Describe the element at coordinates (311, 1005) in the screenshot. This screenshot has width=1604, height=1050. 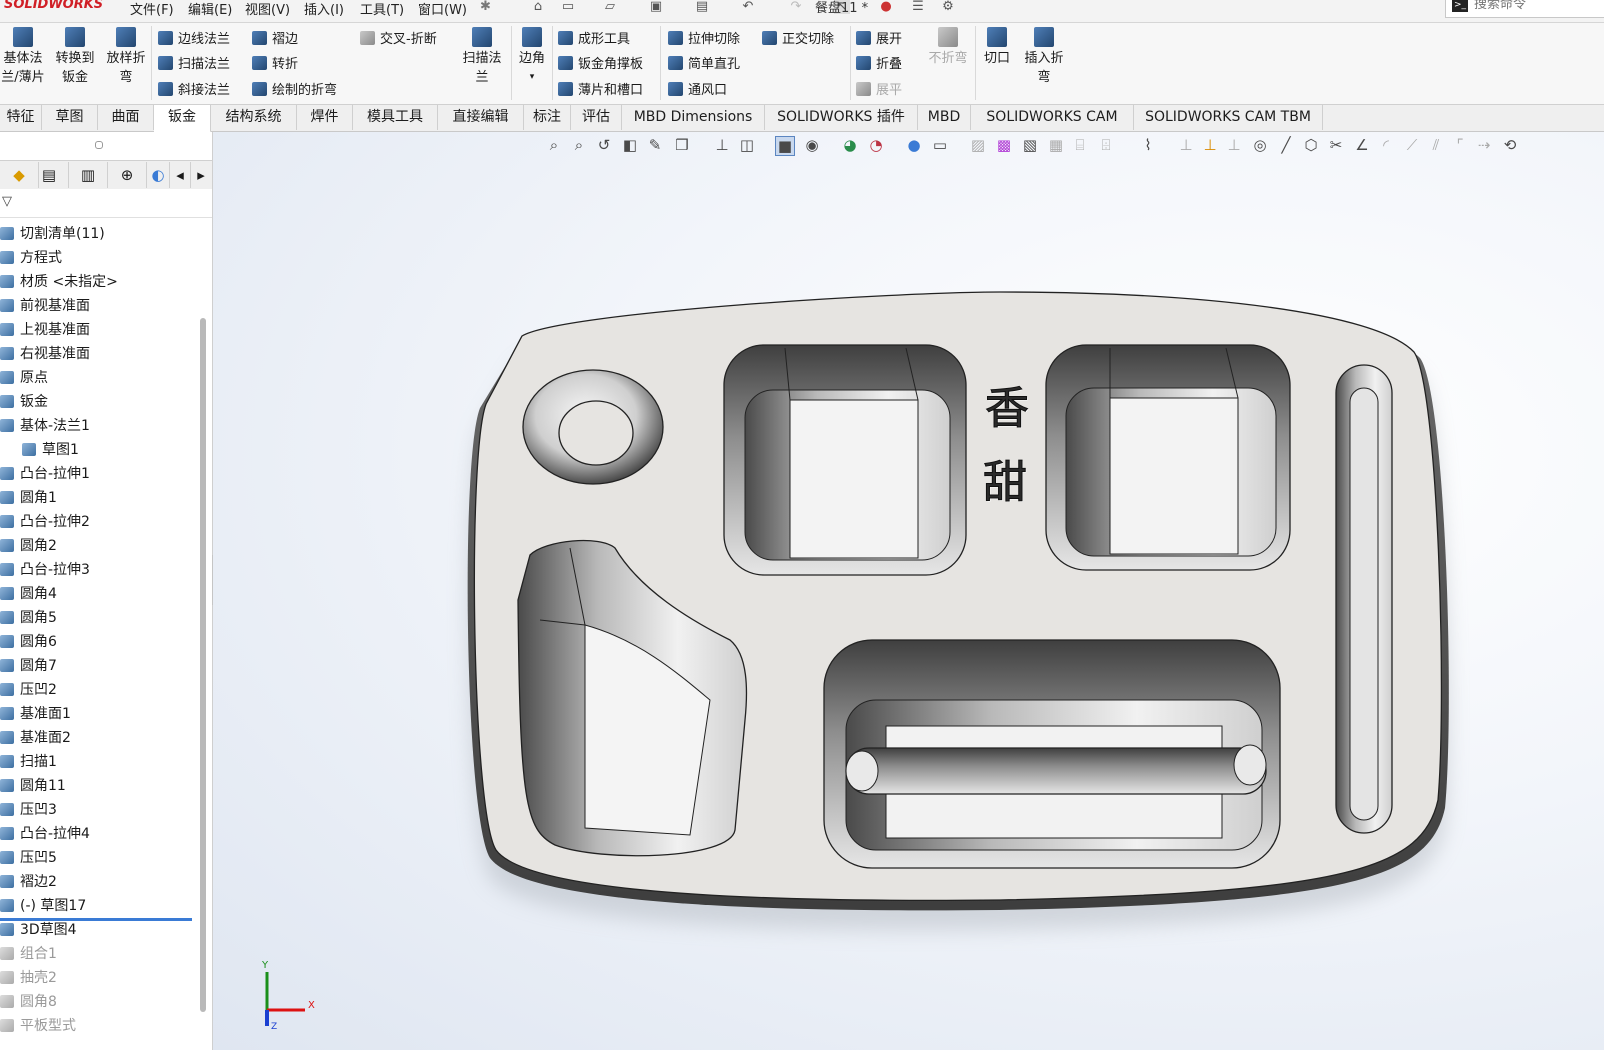
I see `triad-x-label: X` at that location.